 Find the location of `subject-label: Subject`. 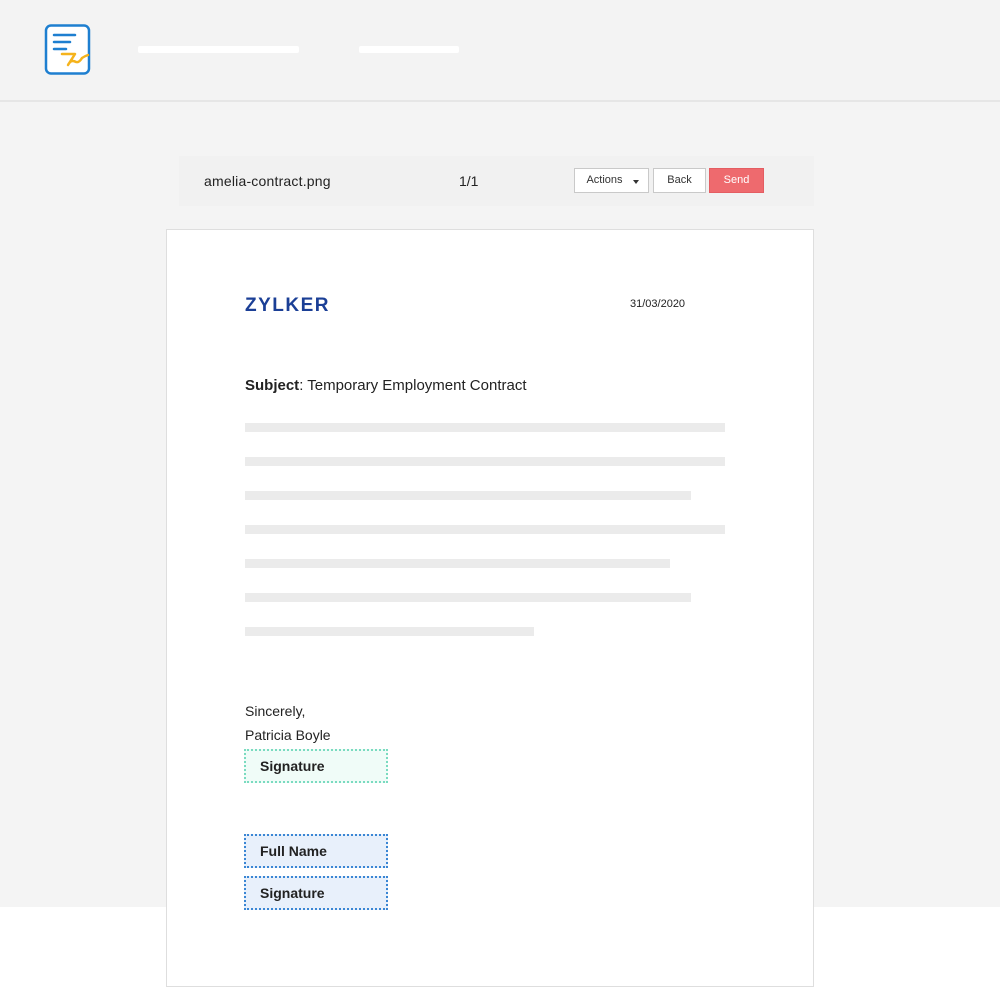

subject-label: Subject is located at coordinates (272, 385).